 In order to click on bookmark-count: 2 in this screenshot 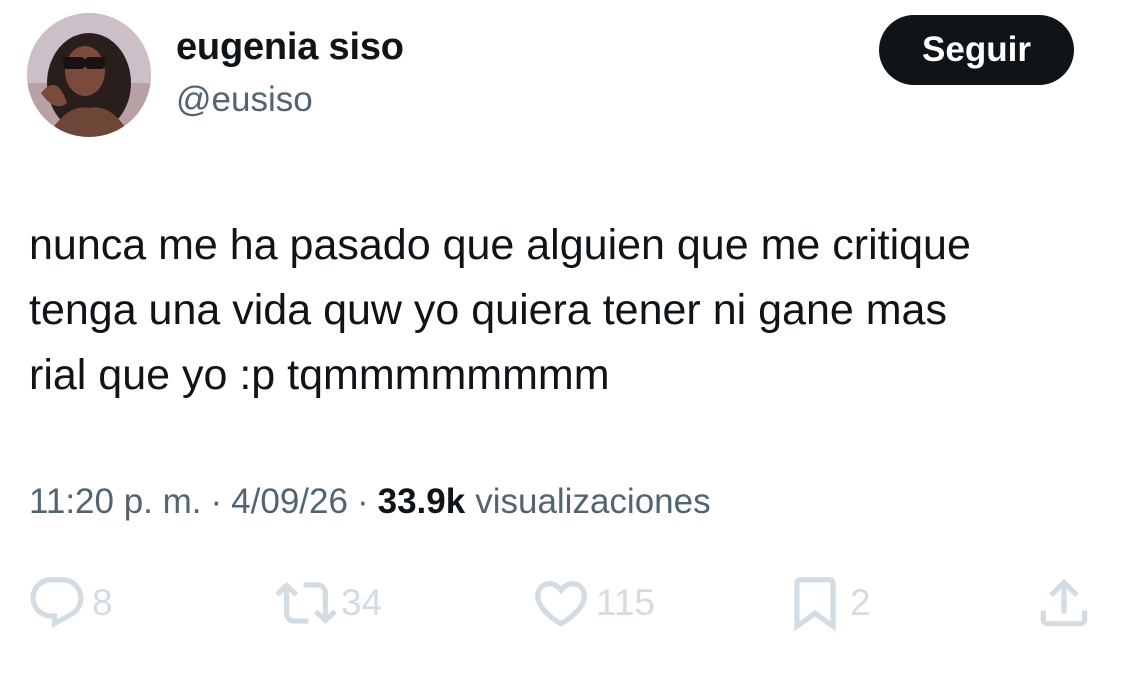, I will do `click(860, 602)`.